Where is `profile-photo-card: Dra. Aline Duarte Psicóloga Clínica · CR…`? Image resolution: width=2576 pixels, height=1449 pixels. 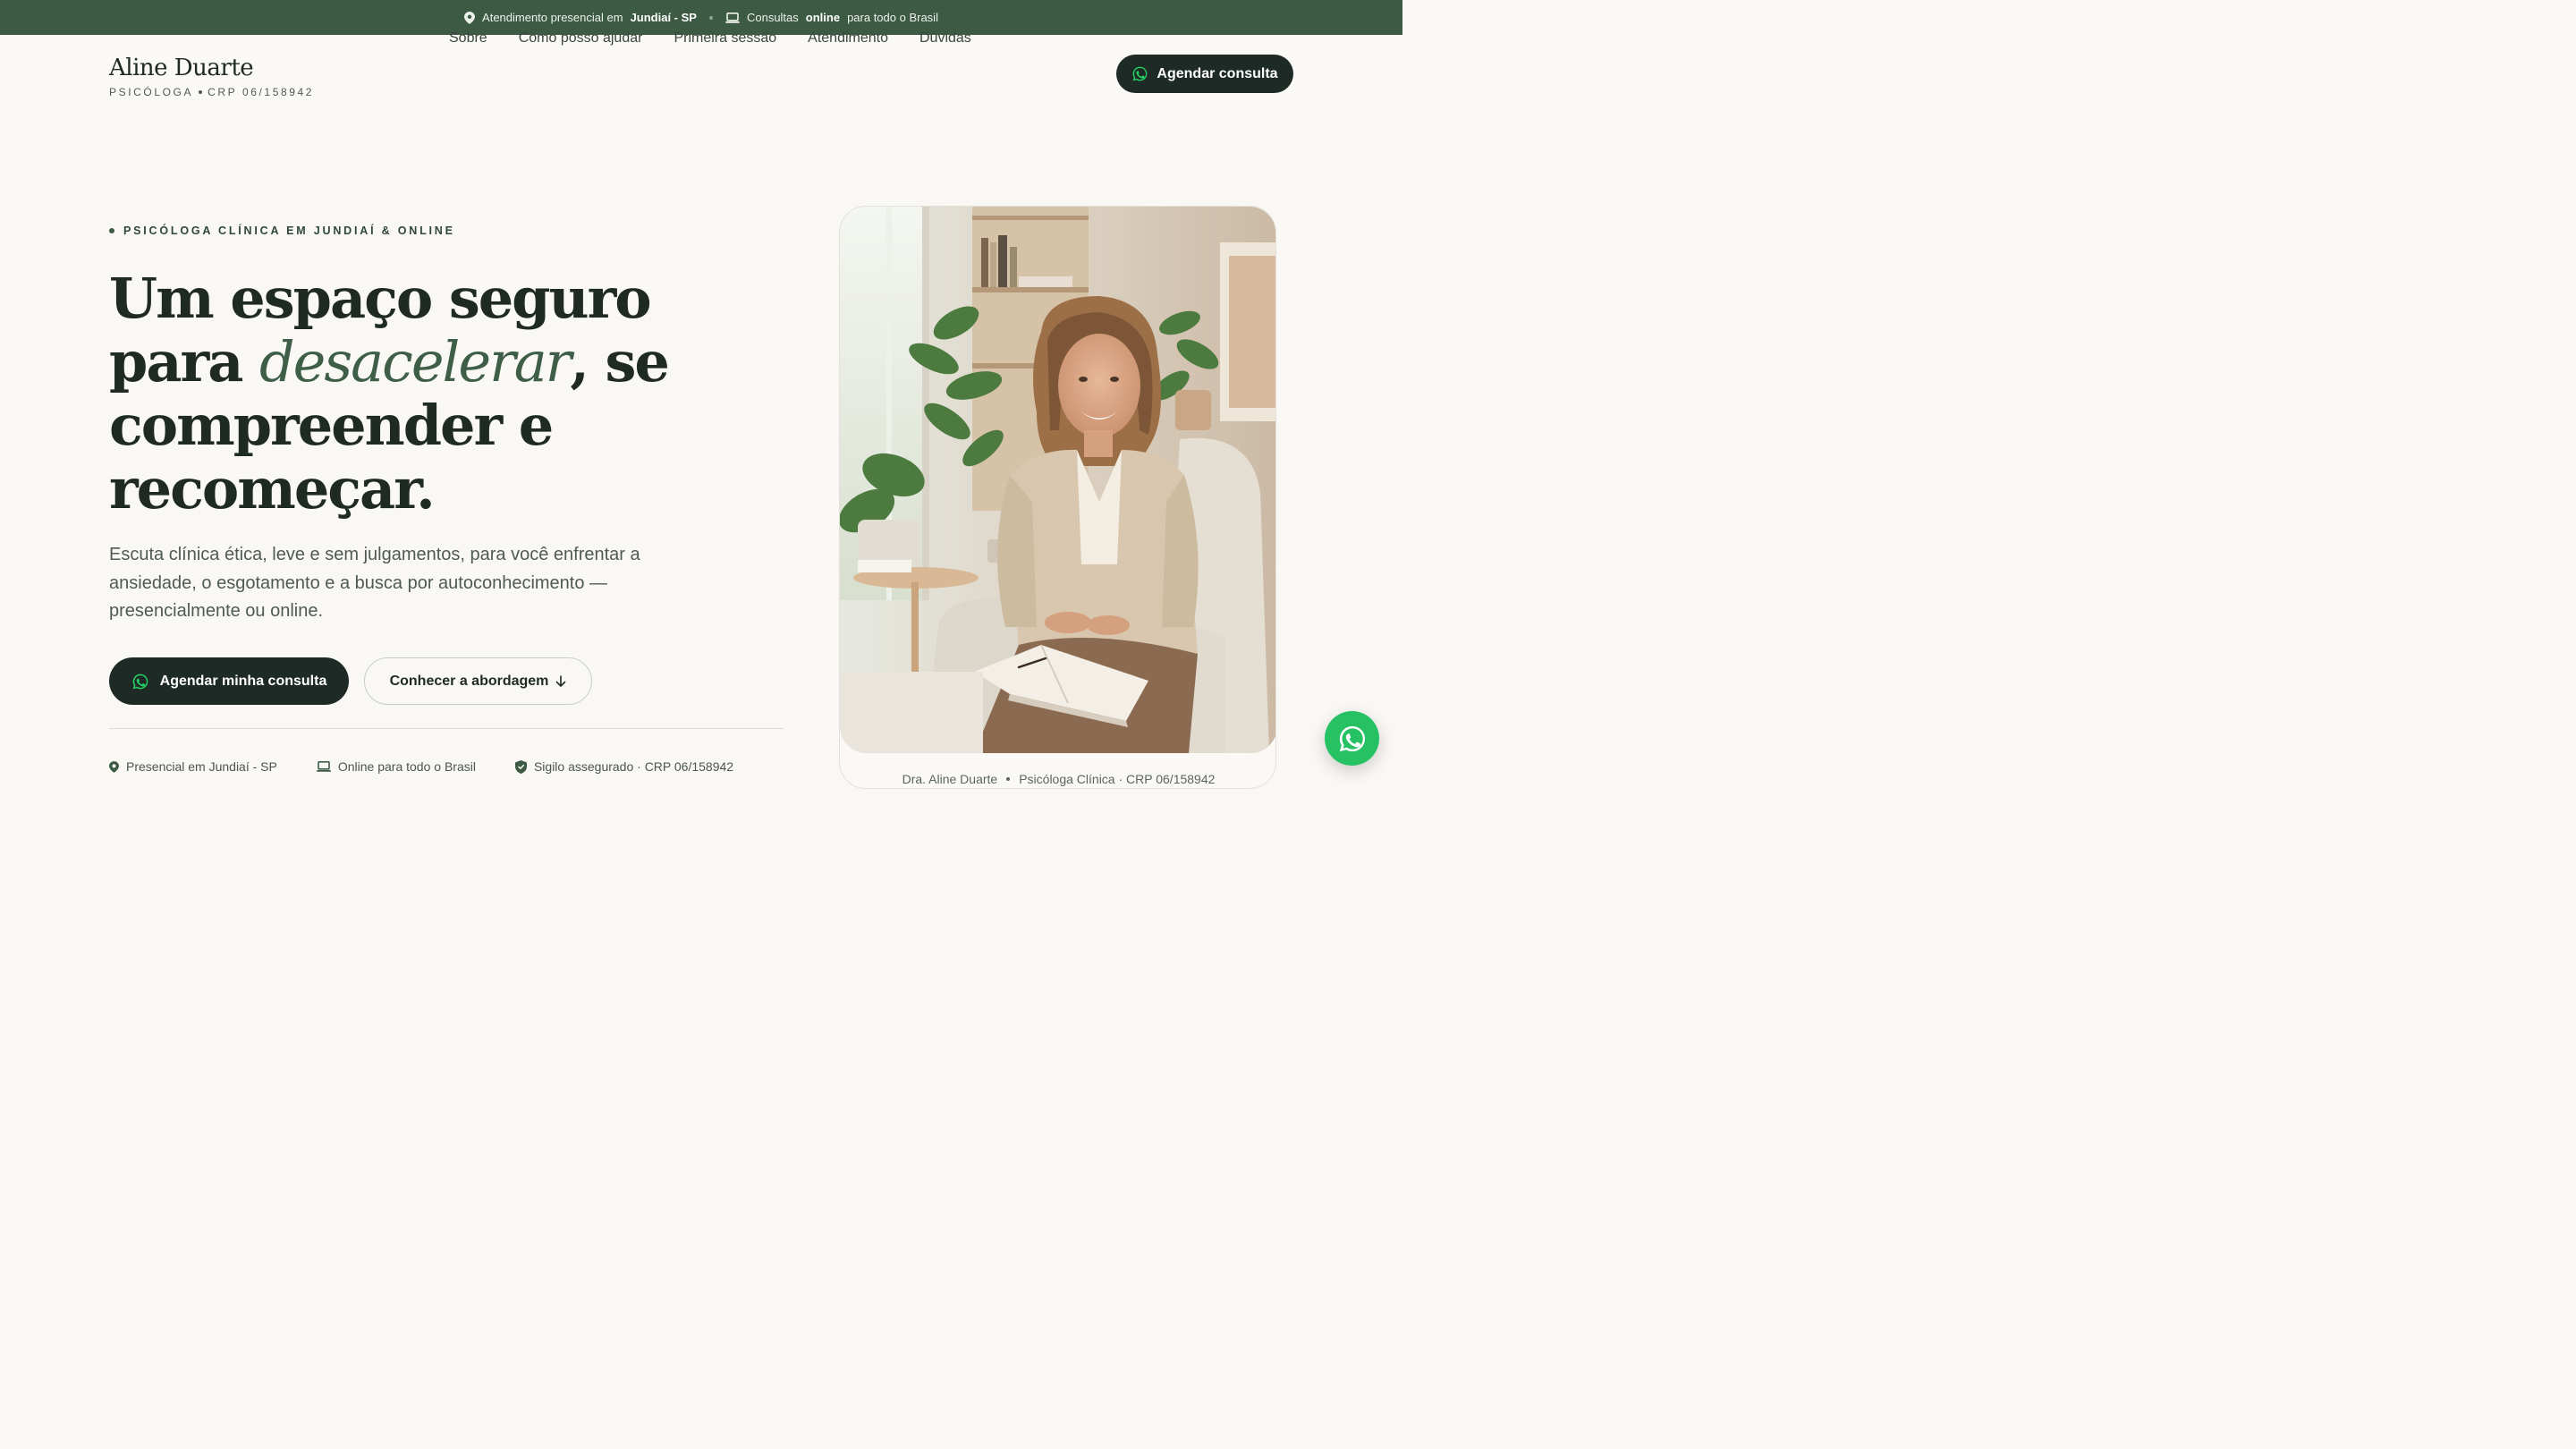
profile-photo-card: Dra. Aline Duarte Psicóloga Clínica · CR… is located at coordinates (1057, 497).